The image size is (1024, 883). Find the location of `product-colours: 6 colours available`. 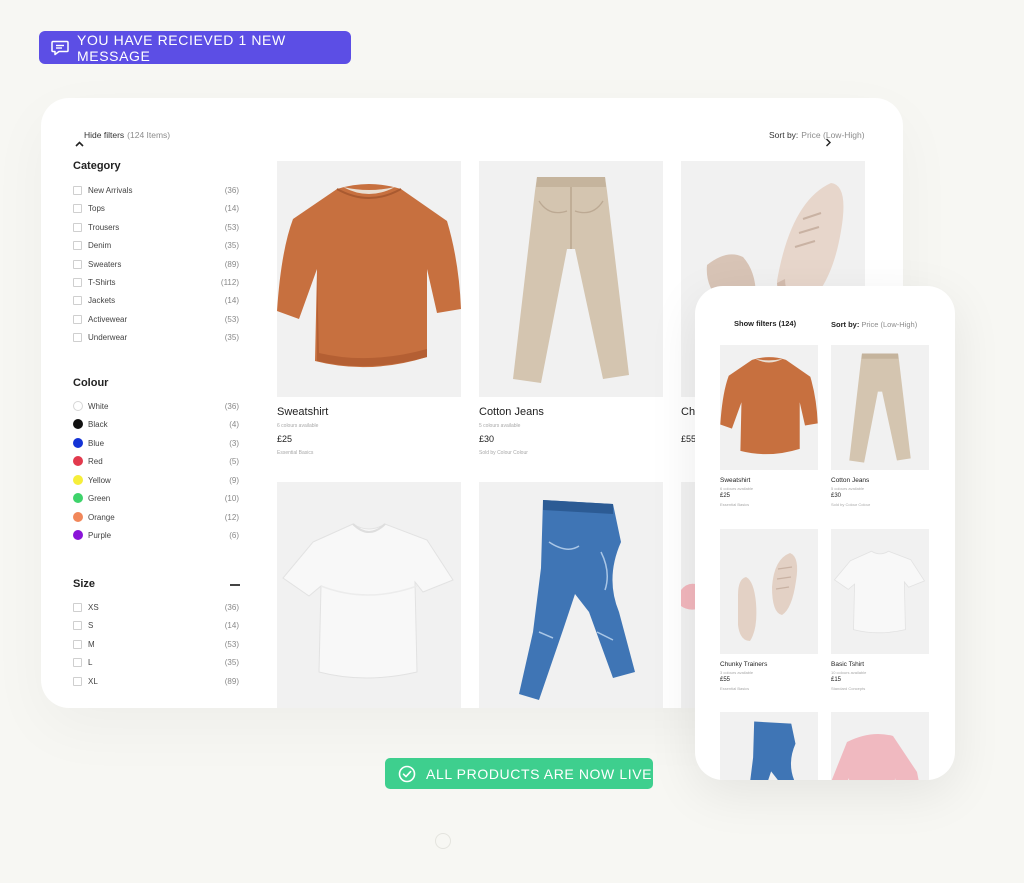

product-colours: 6 colours available is located at coordinates (298, 426).